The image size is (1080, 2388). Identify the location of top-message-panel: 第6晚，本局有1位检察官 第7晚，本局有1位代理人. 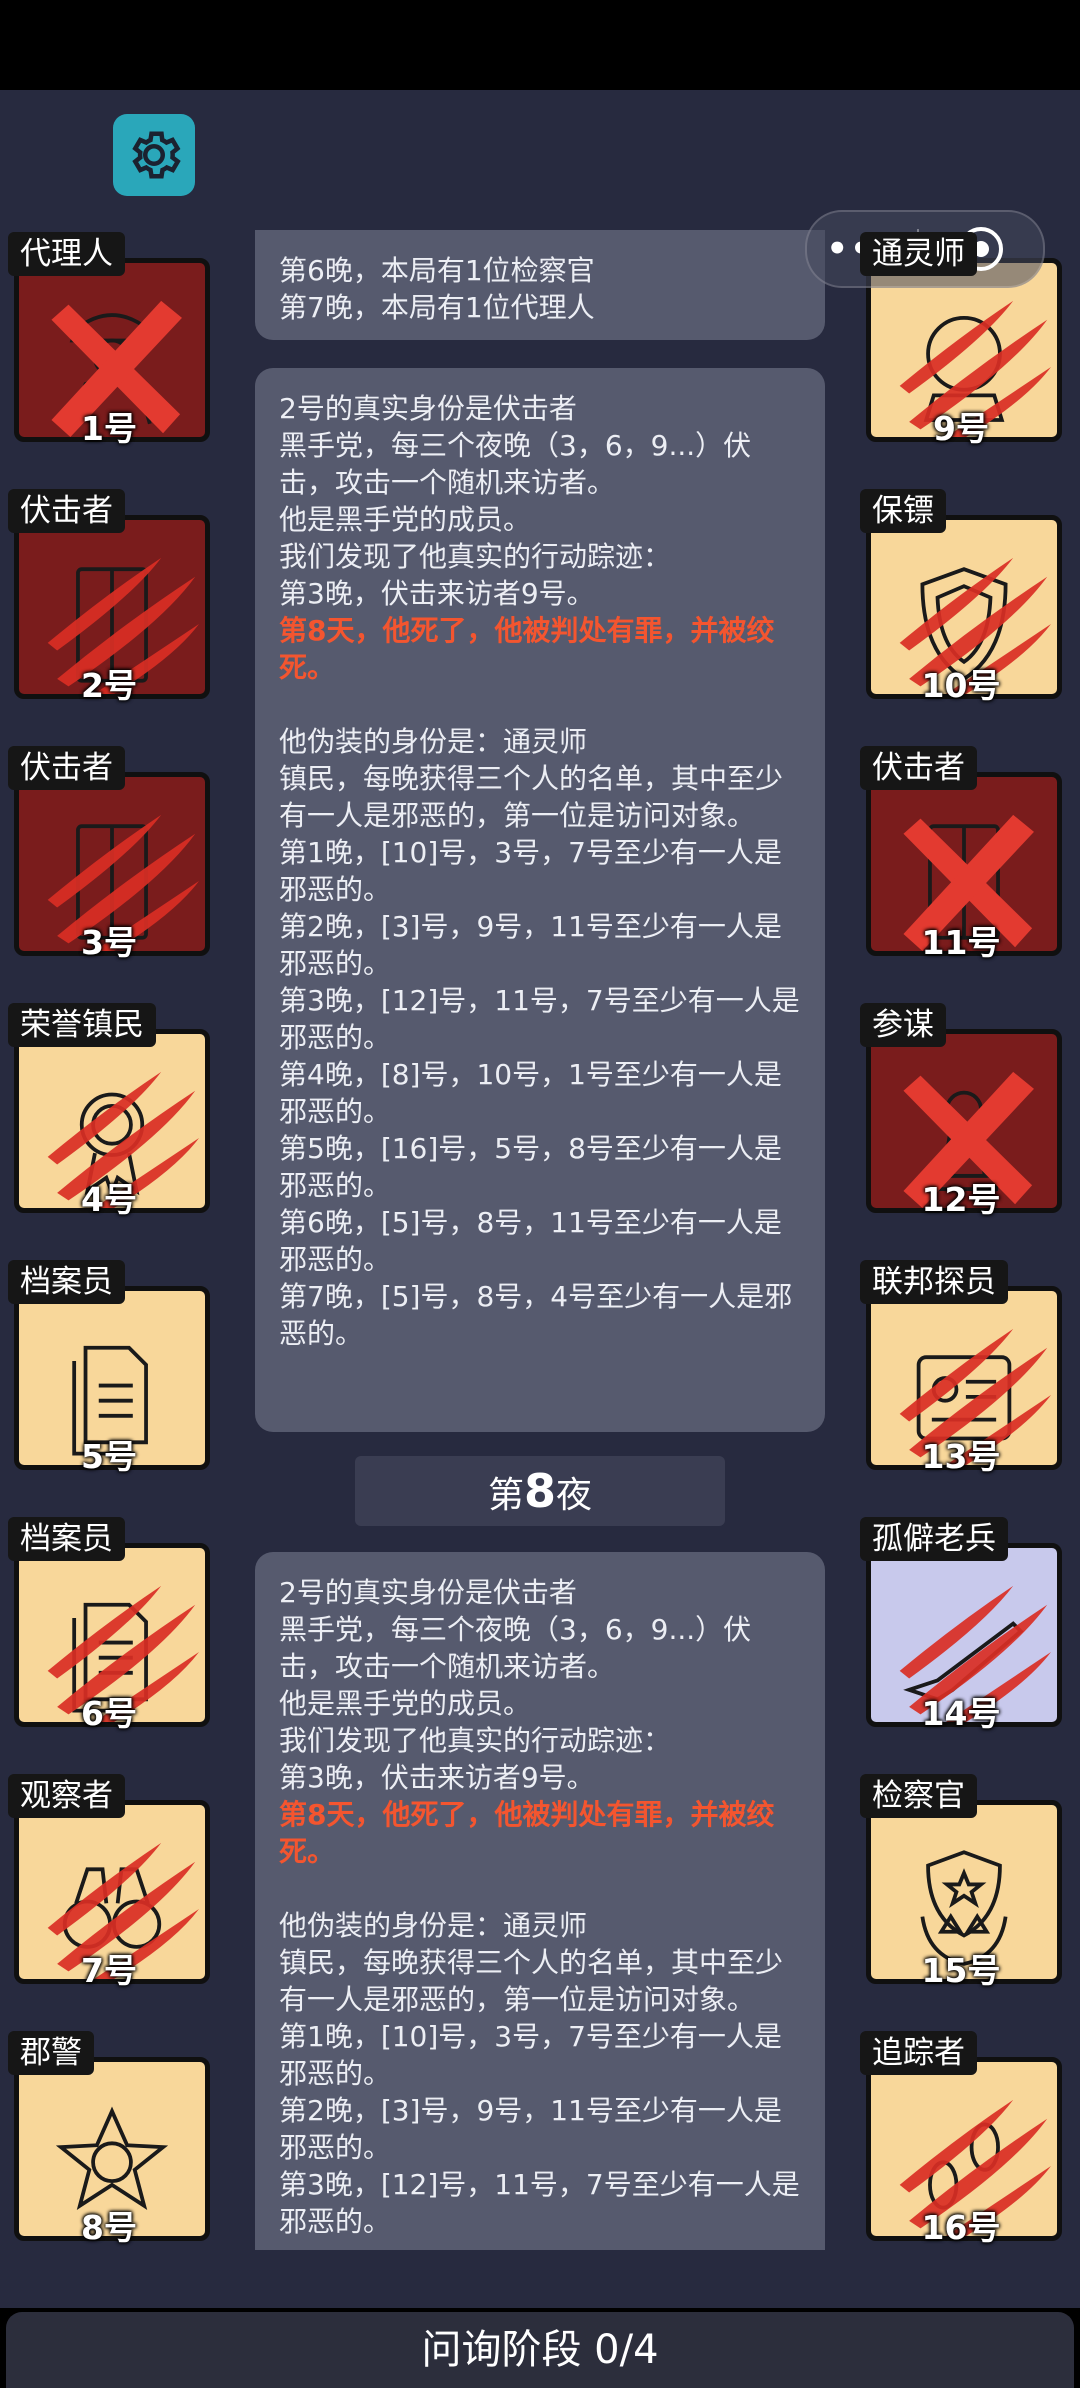
(540, 285).